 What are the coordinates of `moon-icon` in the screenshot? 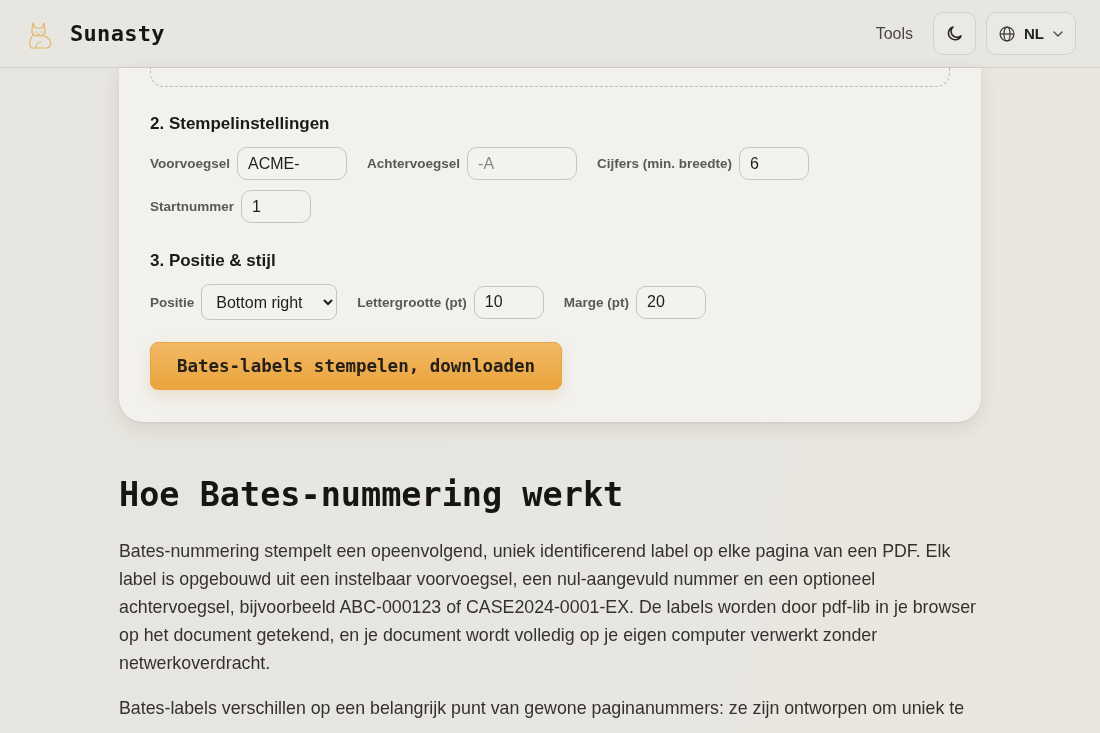 It's located at (954, 33).